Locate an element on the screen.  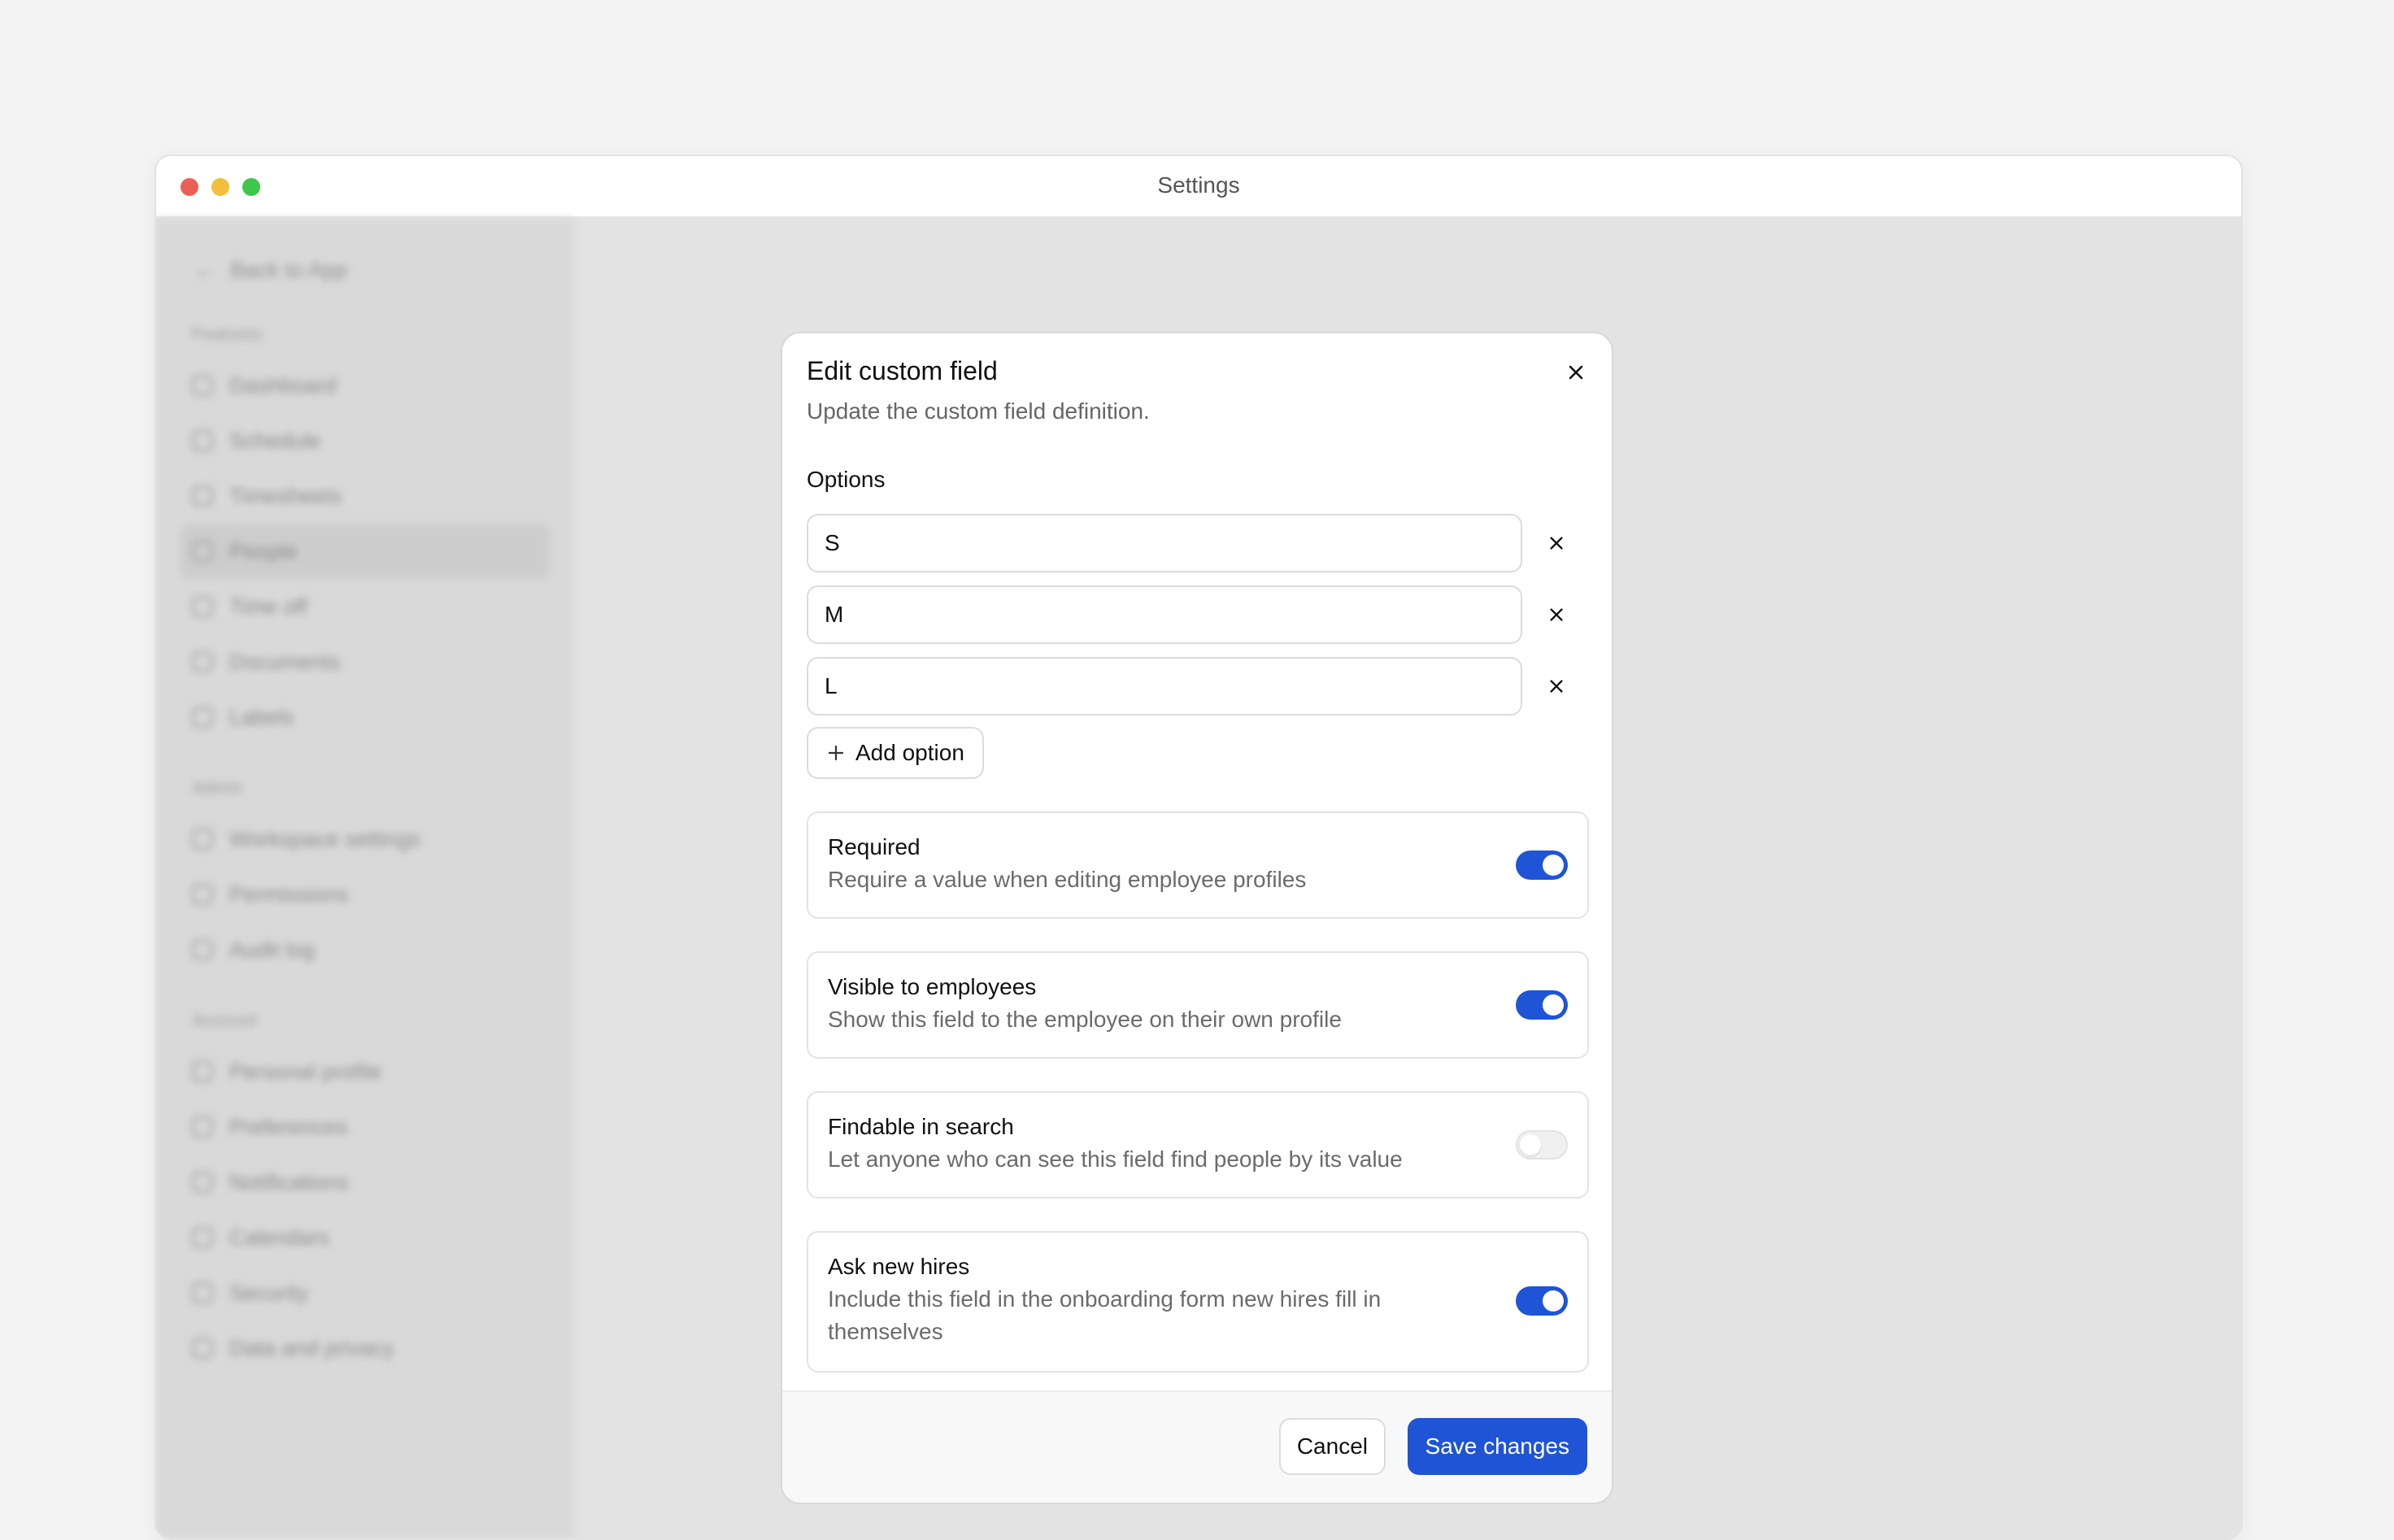
setting-title: Ask new hires is located at coordinates (899, 1266).